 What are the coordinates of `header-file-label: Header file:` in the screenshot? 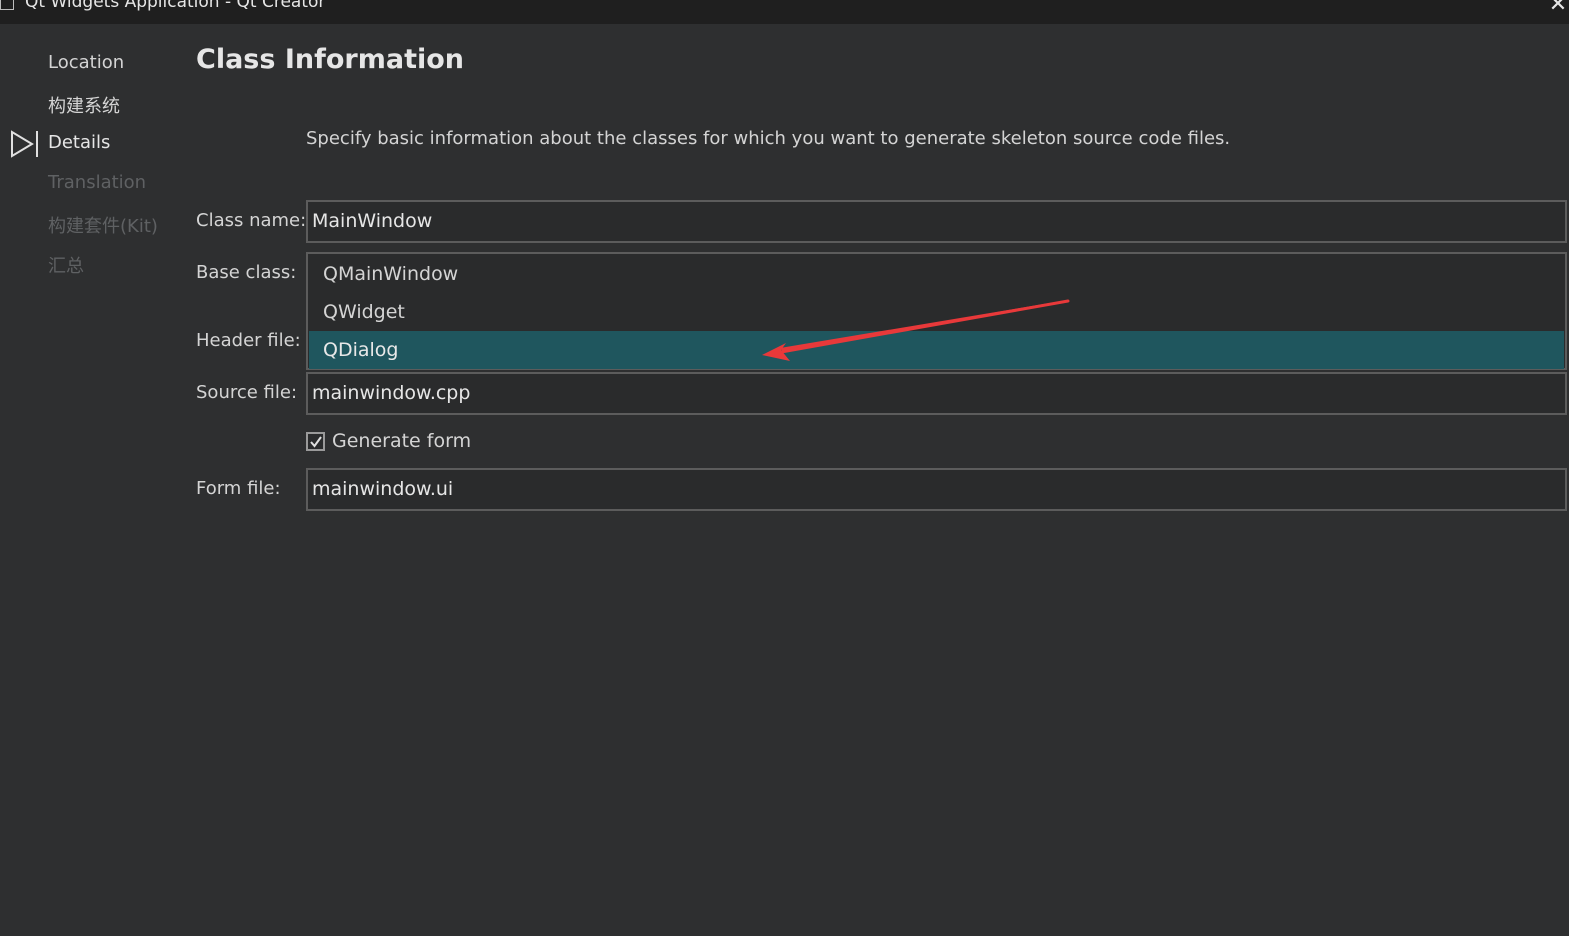 It's located at (248, 340).